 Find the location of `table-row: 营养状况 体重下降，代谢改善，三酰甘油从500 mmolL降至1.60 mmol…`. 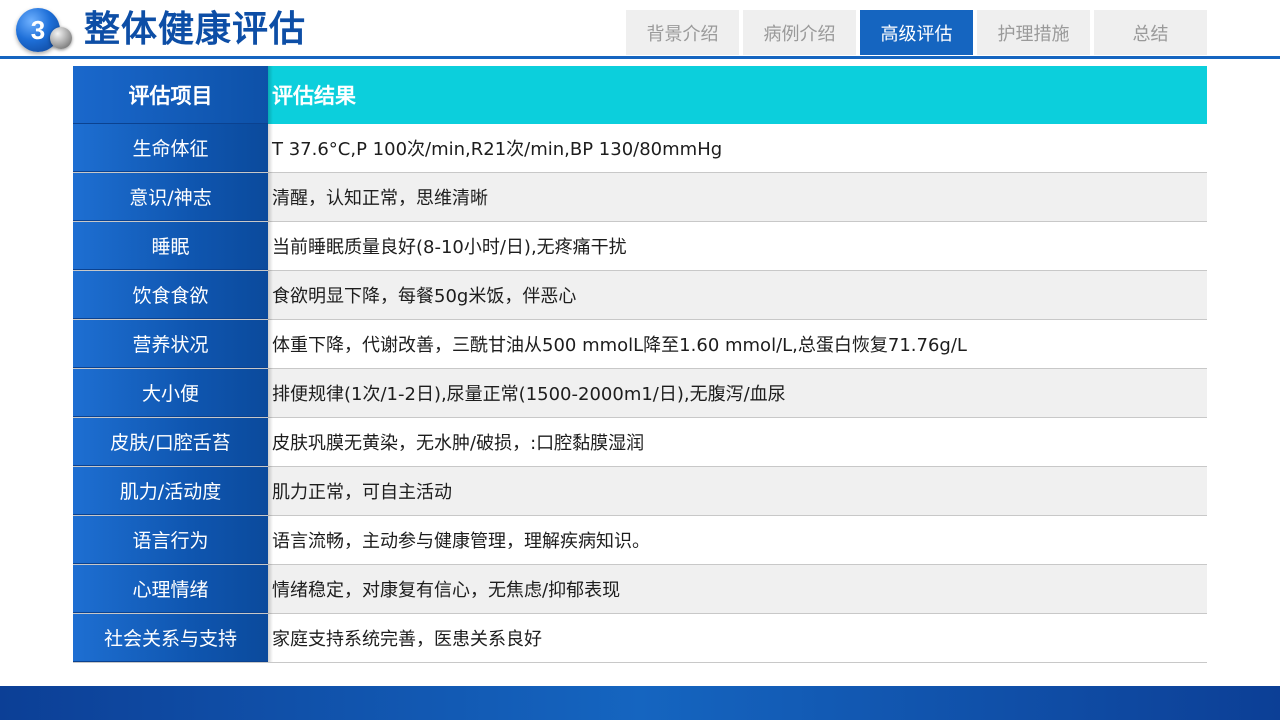

table-row: 营养状况 体重下降，代谢改善，三酰甘油从500 mmolL降至1.60 mmol… is located at coordinates (640, 344).